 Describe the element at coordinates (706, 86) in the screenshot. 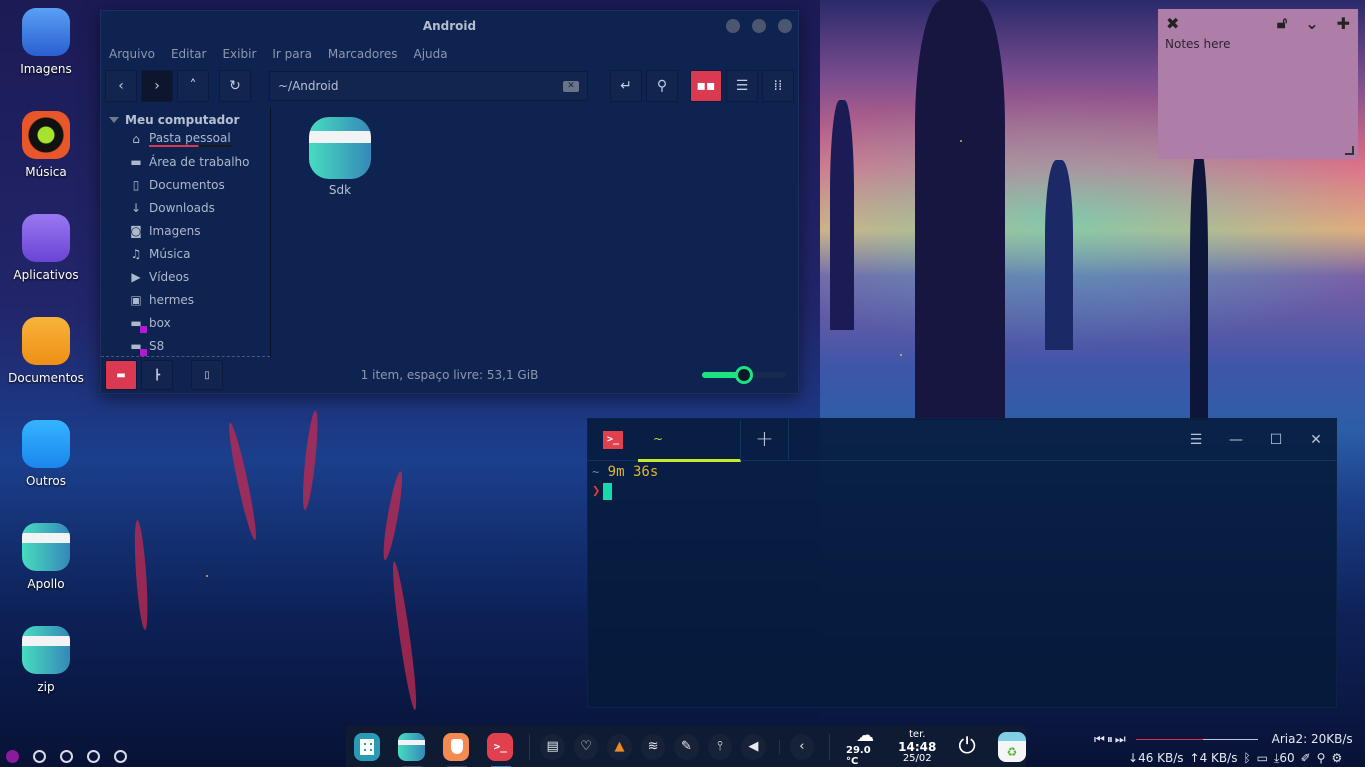

I see `icon-view-button: ▪▪` at that location.